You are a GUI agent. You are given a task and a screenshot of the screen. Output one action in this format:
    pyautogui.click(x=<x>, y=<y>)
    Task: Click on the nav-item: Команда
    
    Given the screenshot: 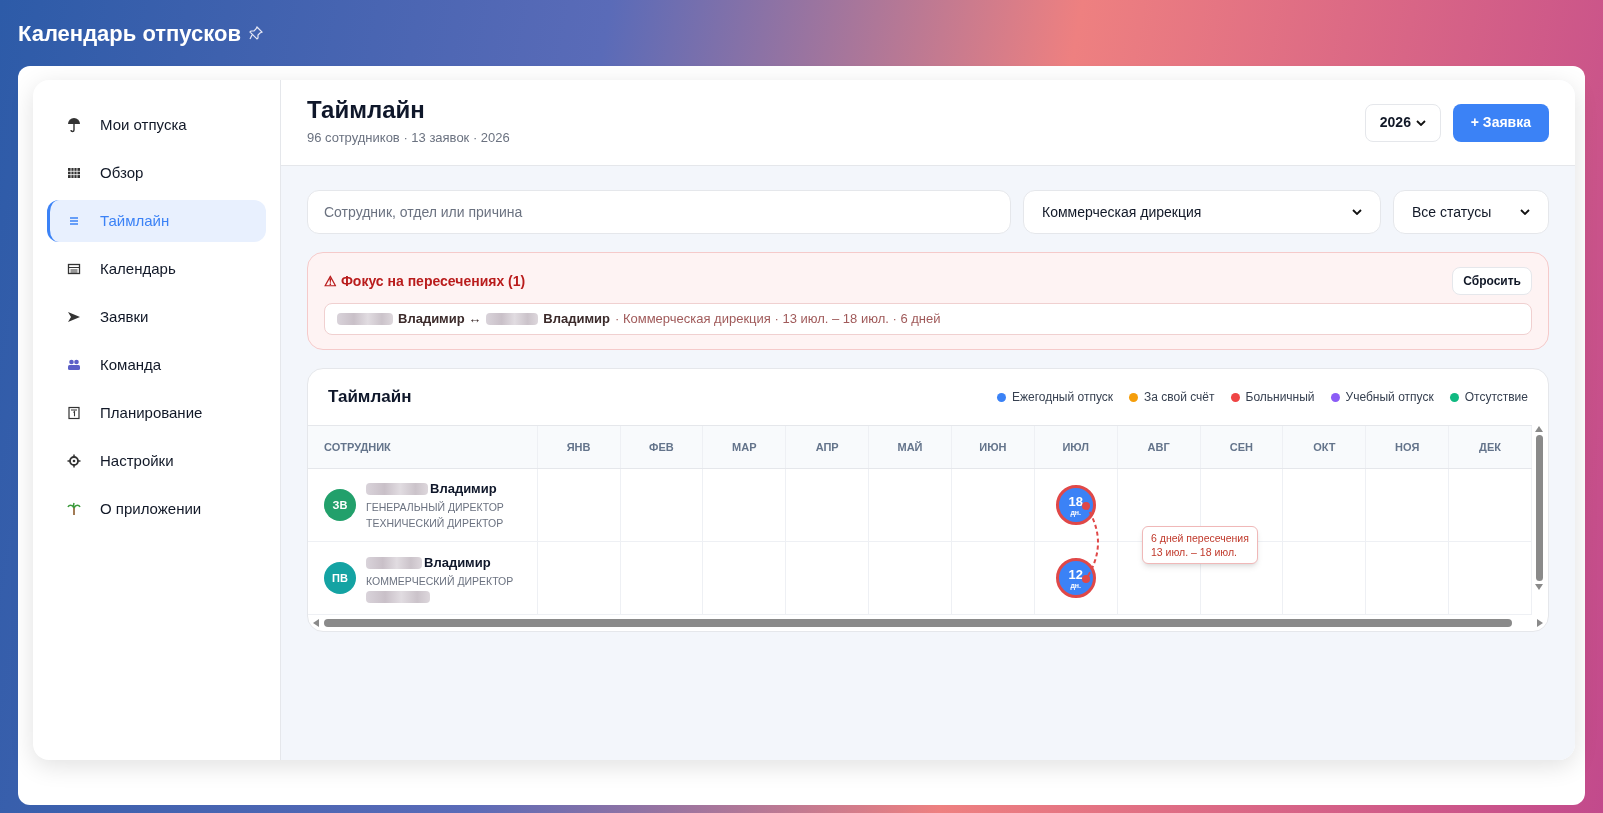 What is the action you would take?
    pyautogui.click(x=156, y=365)
    